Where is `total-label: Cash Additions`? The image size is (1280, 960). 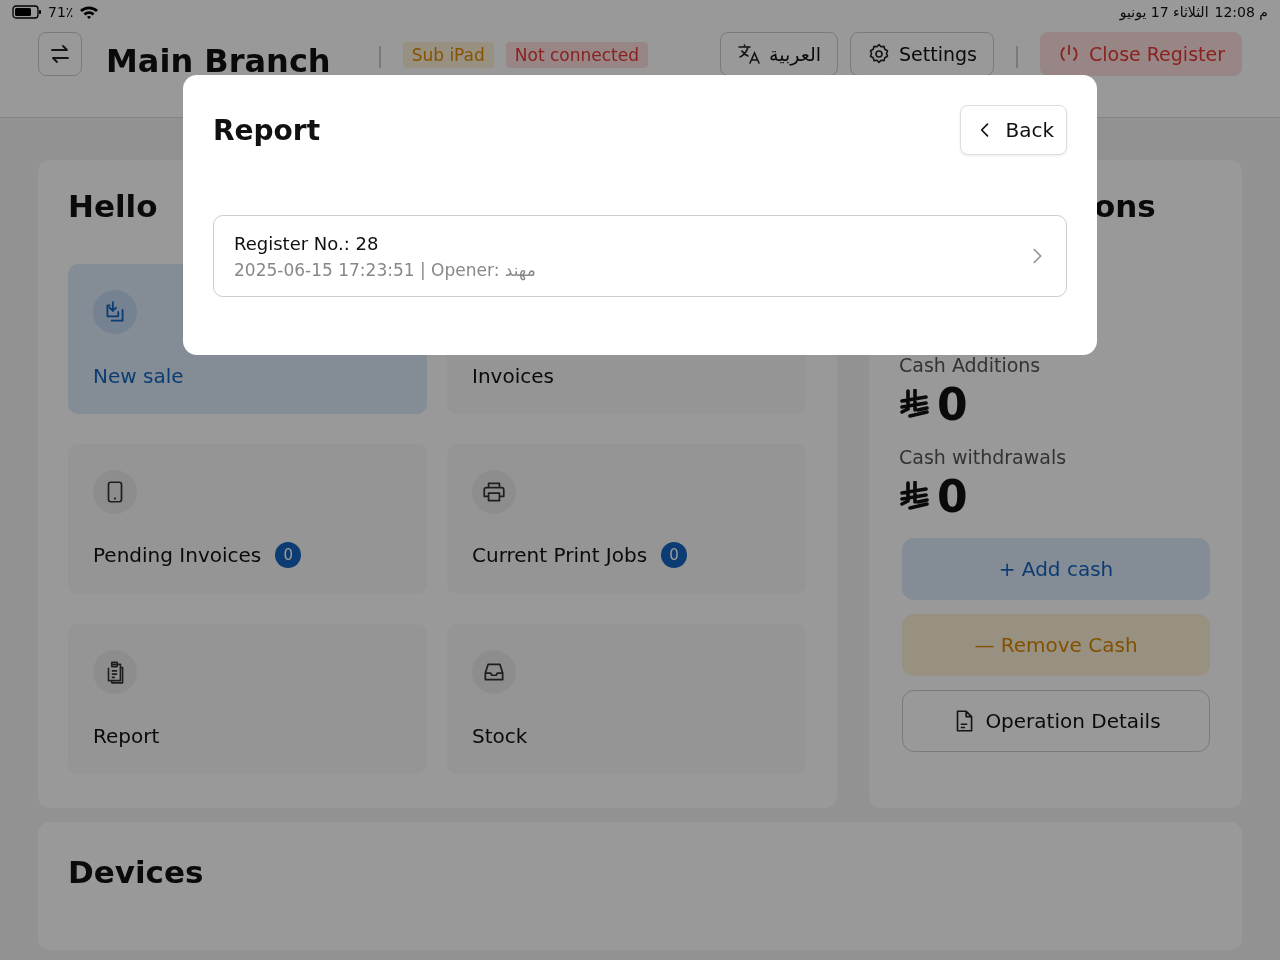 total-label: Cash Additions is located at coordinates (970, 365).